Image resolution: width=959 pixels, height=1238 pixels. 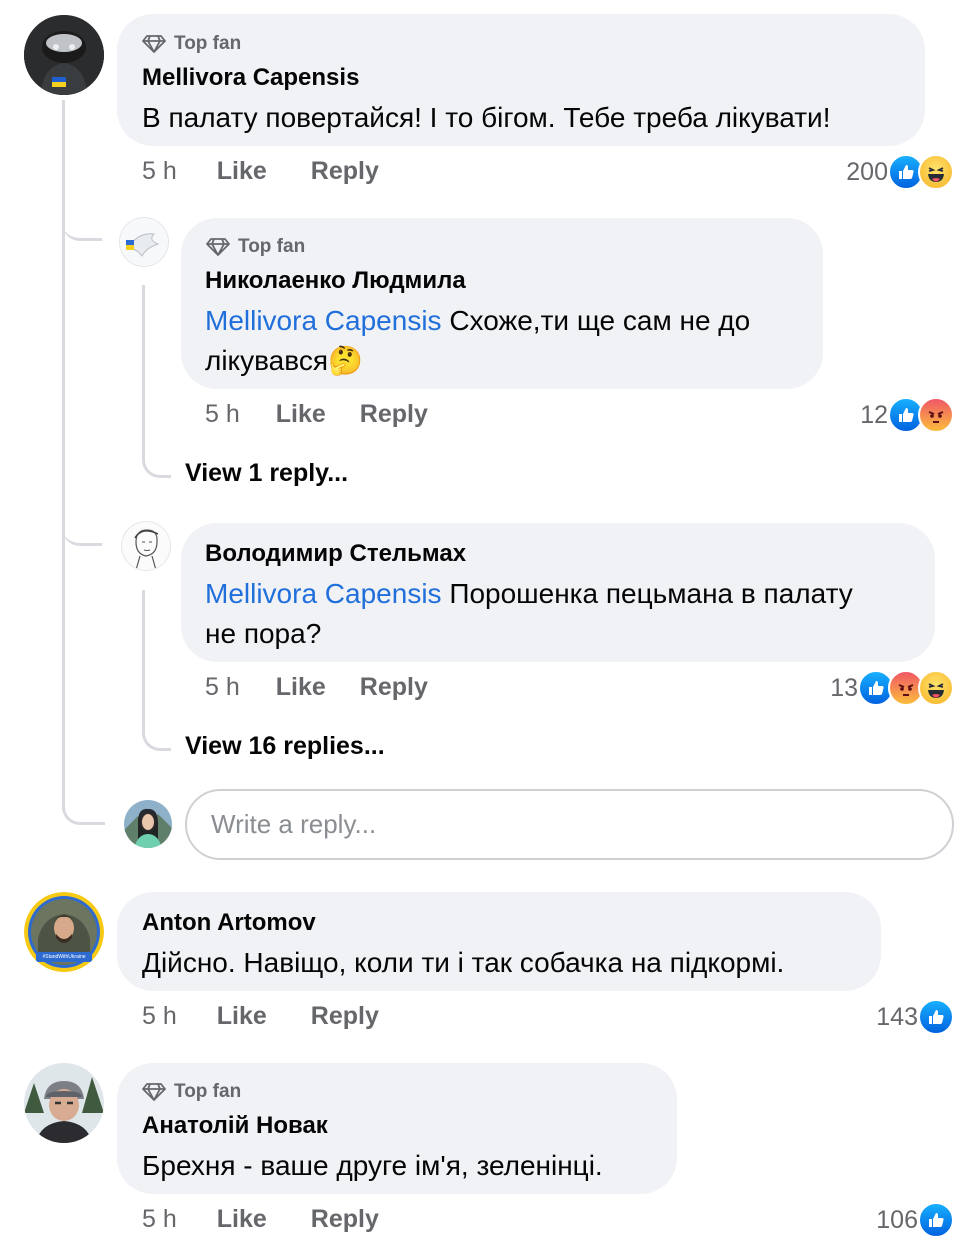 What do you see at coordinates (335, 281) in the screenshot?
I see `reply-author: Николаенко Людмила` at bounding box center [335, 281].